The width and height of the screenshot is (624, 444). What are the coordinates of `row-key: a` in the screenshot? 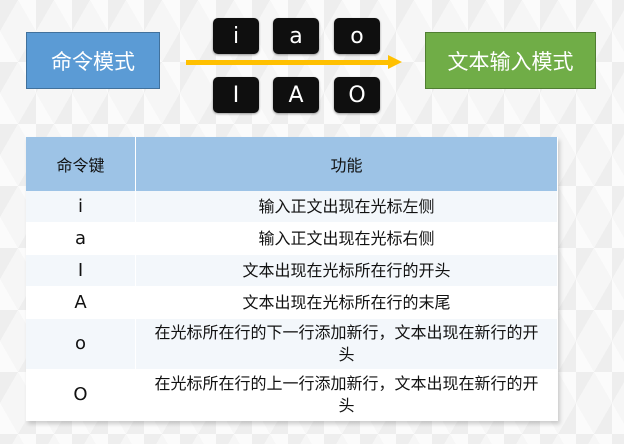 It's located at (81, 238).